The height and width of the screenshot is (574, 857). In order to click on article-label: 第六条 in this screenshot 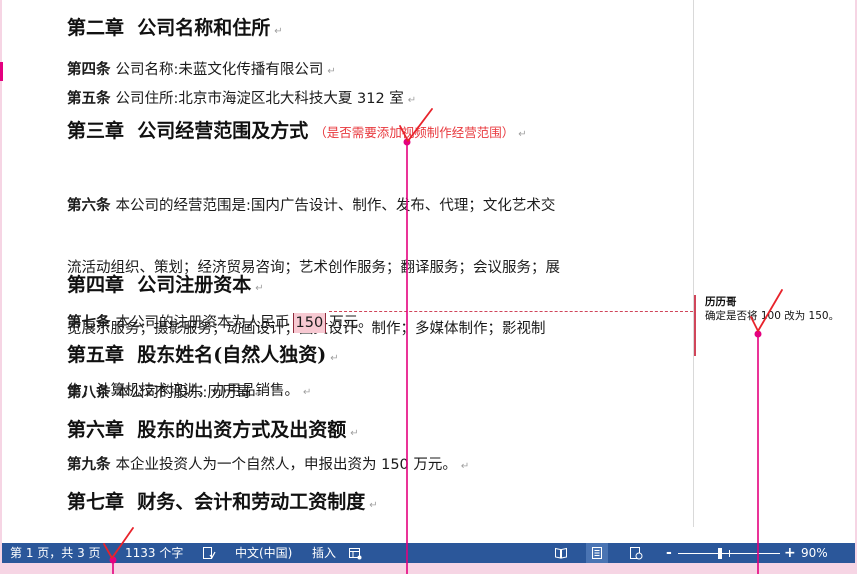, I will do `click(89, 206)`.